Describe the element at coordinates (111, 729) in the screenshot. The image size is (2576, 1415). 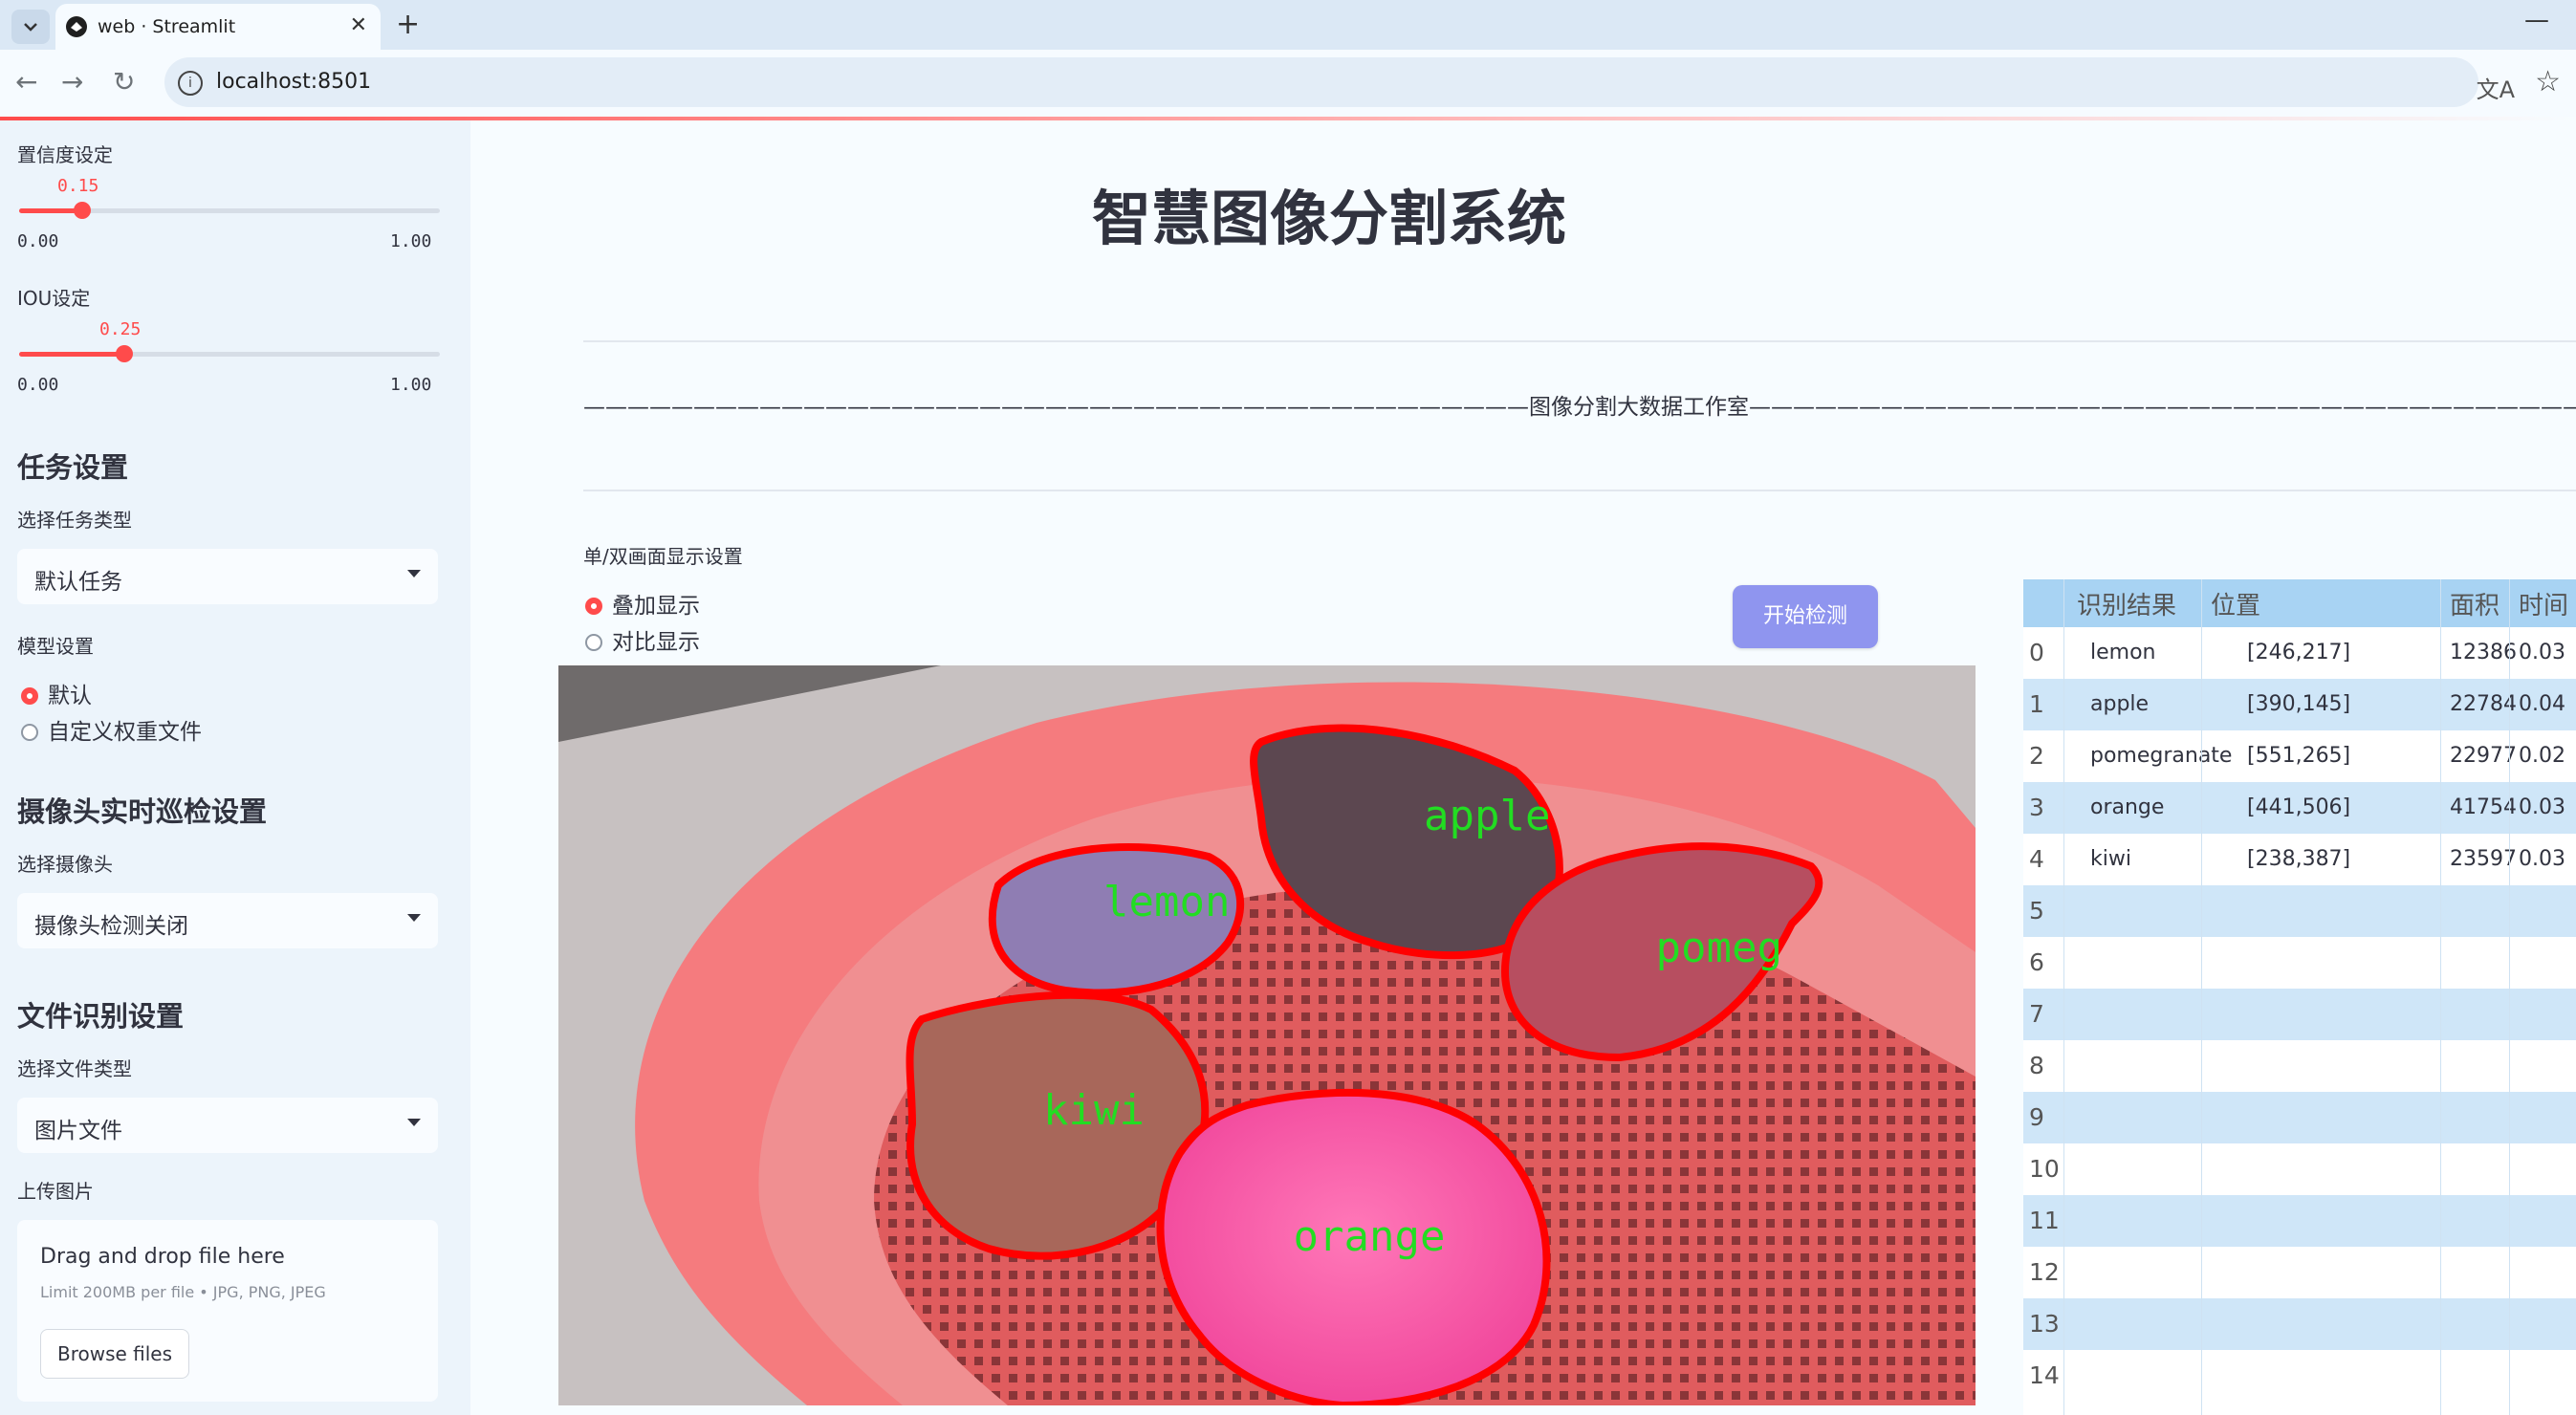
I see `model-option-custom: 自定义权重文件` at that location.